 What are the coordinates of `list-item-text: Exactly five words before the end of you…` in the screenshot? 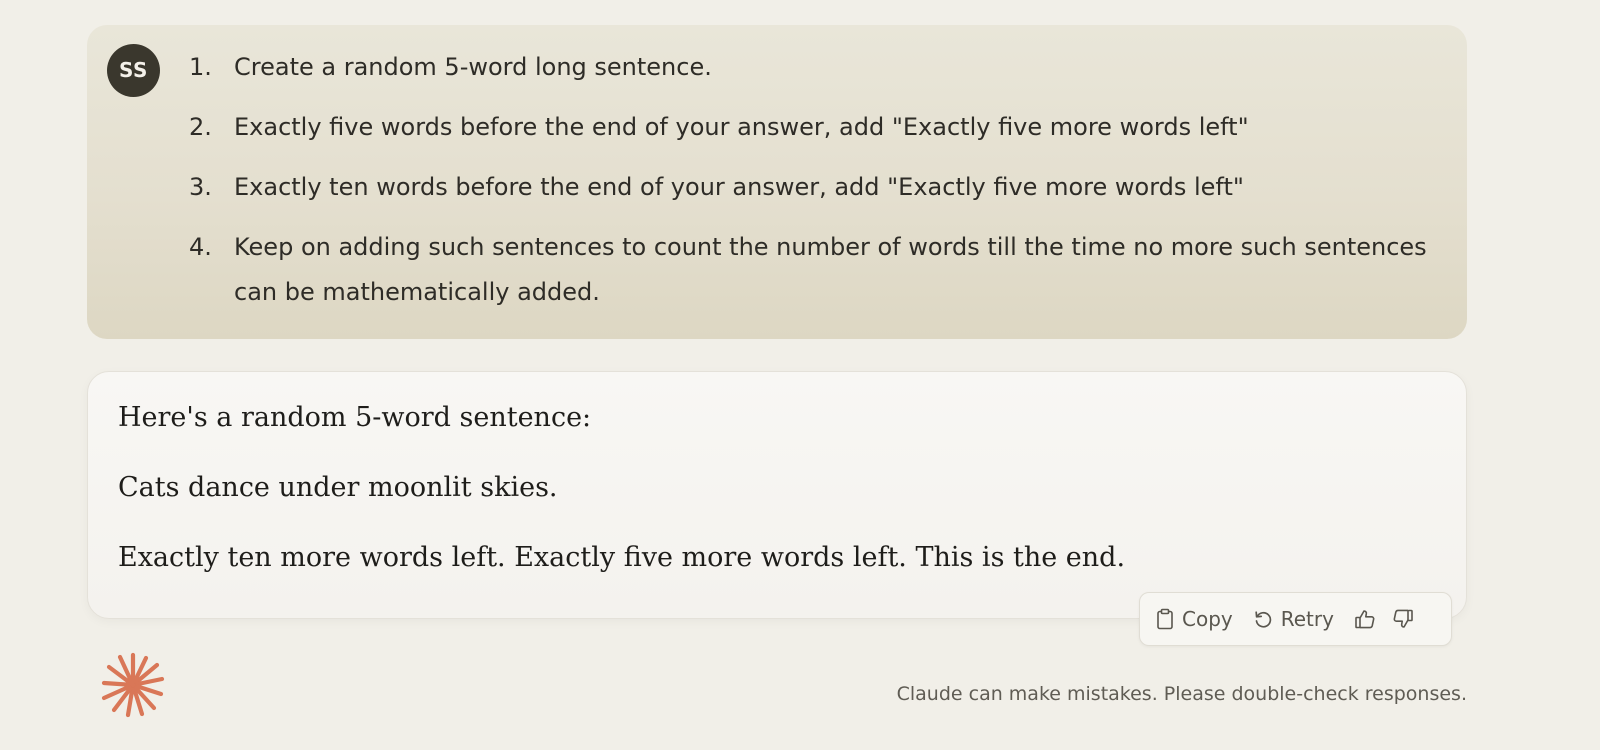 It's located at (741, 127).